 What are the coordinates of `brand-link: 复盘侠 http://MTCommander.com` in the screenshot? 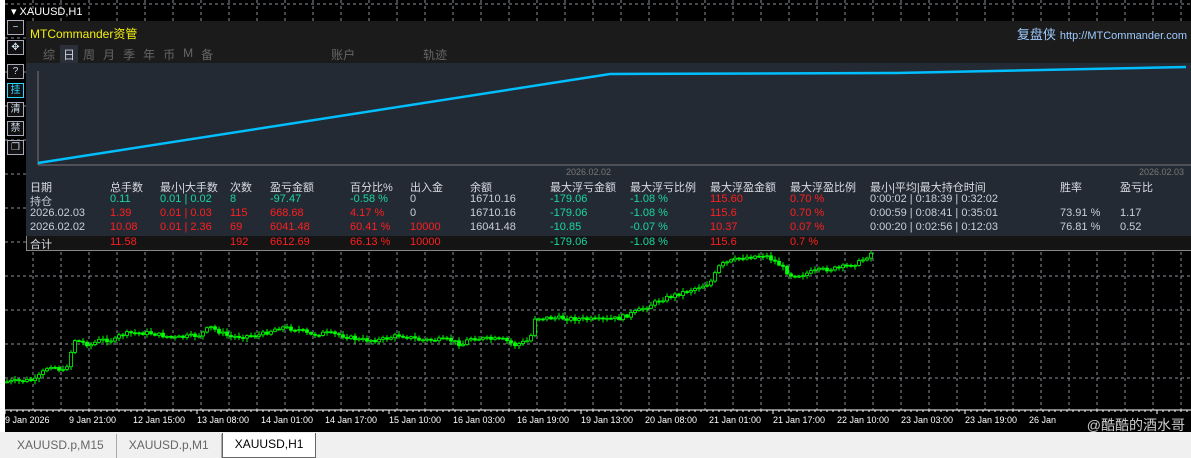 It's located at (1102, 33).